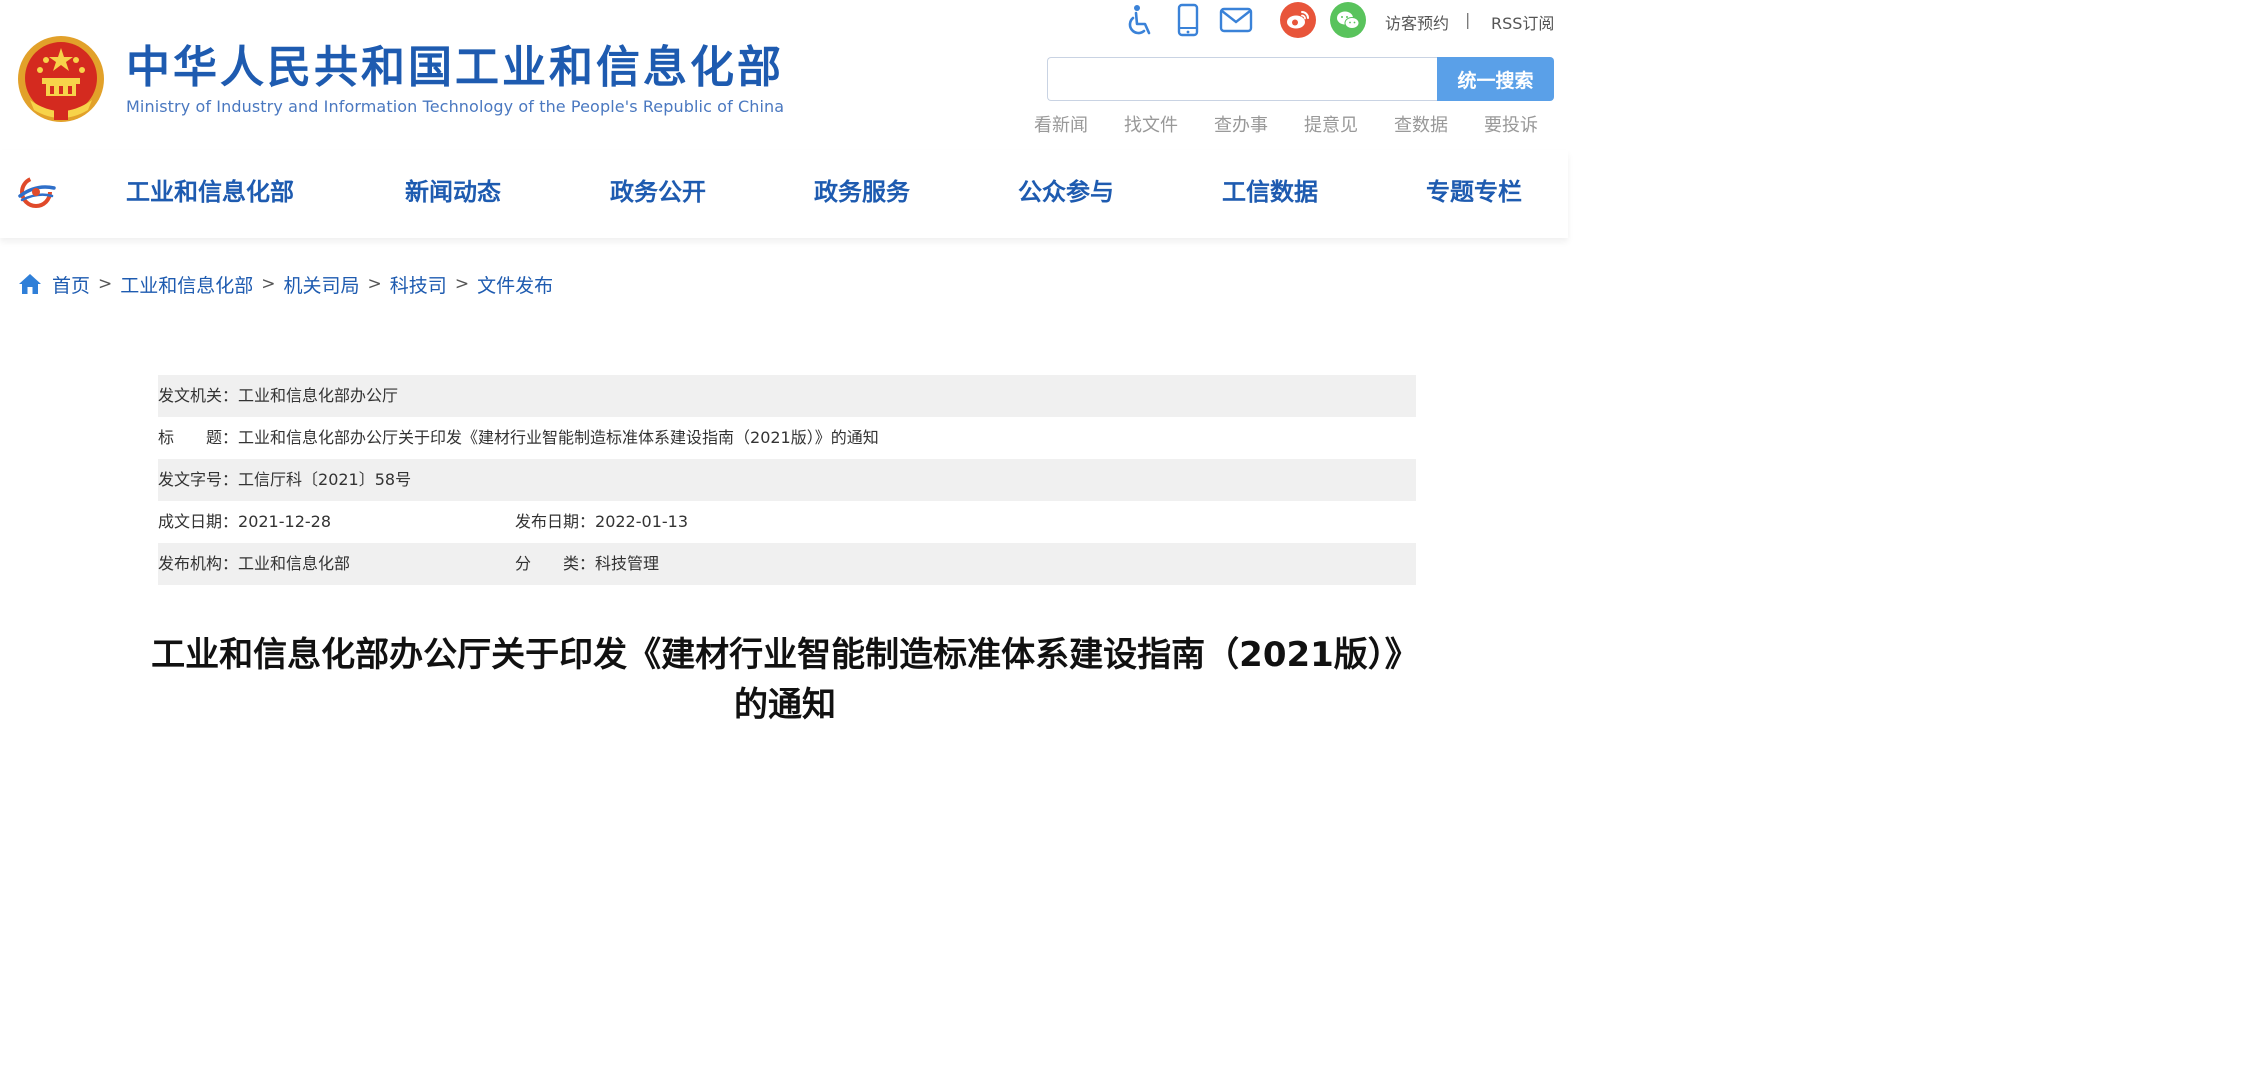 This screenshot has width=2244, height=1070. What do you see at coordinates (1061, 124) in the screenshot?
I see `quick-link-news: 看新闻` at bounding box center [1061, 124].